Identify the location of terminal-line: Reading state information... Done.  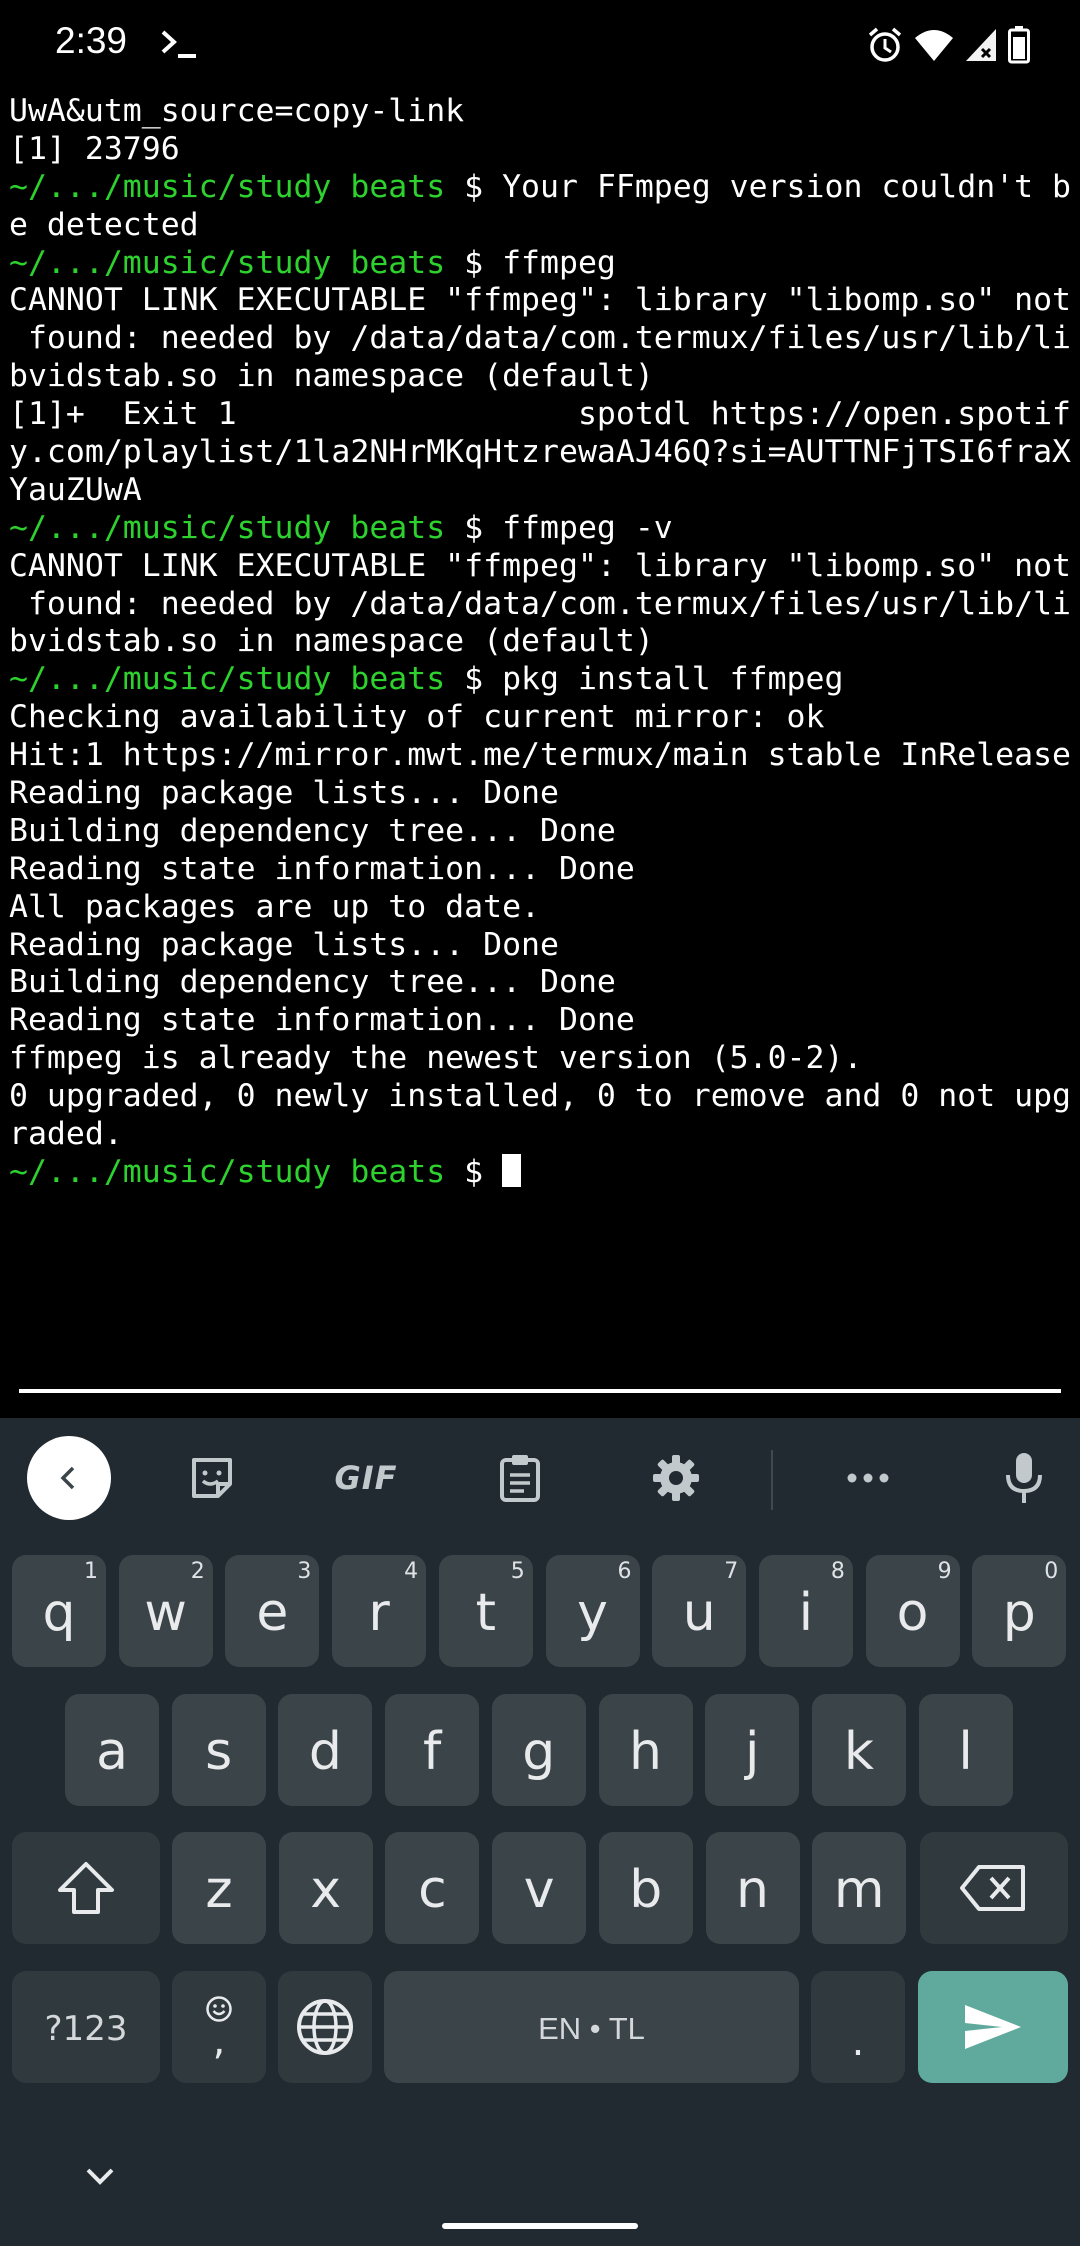
(542, 1021).